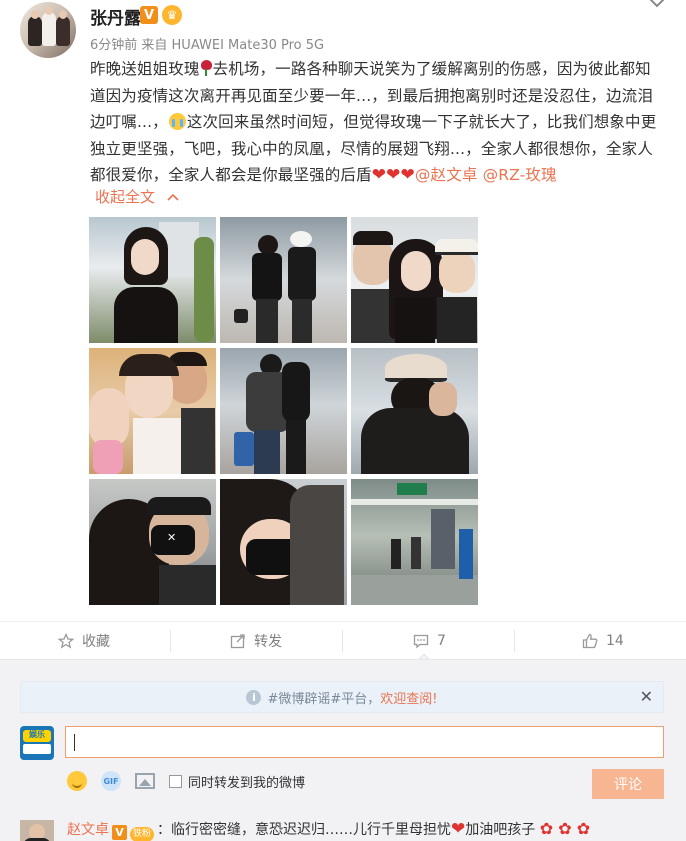 The height and width of the screenshot is (841, 686). What do you see at coordinates (173, 197) in the screenshot?
I see `chevron-up-icon` at bounding box center [173, 197].